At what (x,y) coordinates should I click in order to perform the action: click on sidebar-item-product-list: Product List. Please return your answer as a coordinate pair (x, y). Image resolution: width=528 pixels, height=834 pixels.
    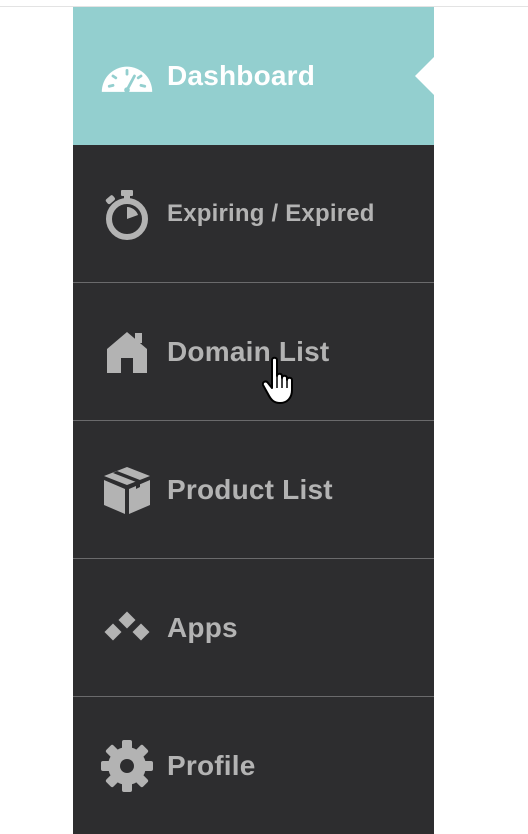
    Looking at the image, I should click on (253, 490).